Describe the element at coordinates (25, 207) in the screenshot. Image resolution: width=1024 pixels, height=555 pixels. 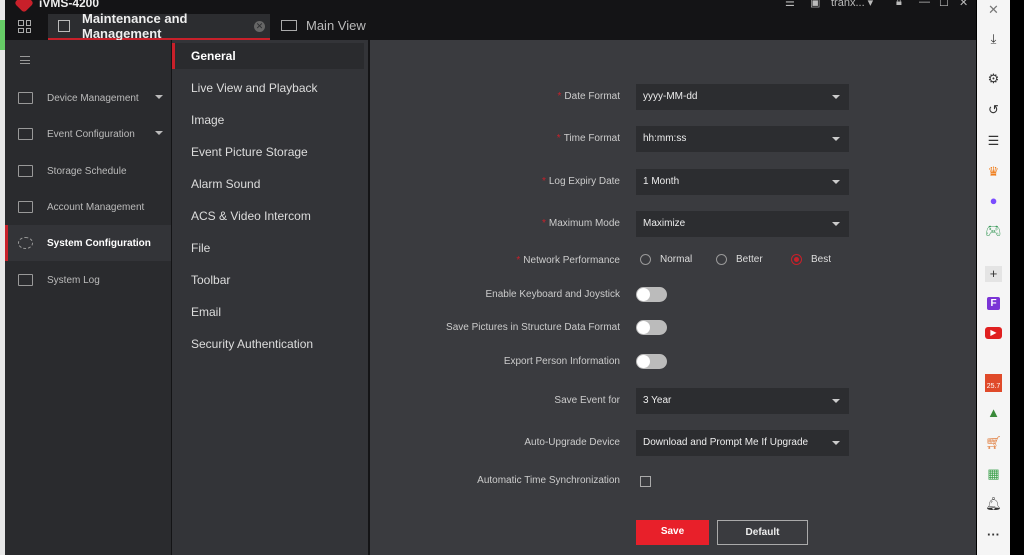
I see `user-icon` at that location.